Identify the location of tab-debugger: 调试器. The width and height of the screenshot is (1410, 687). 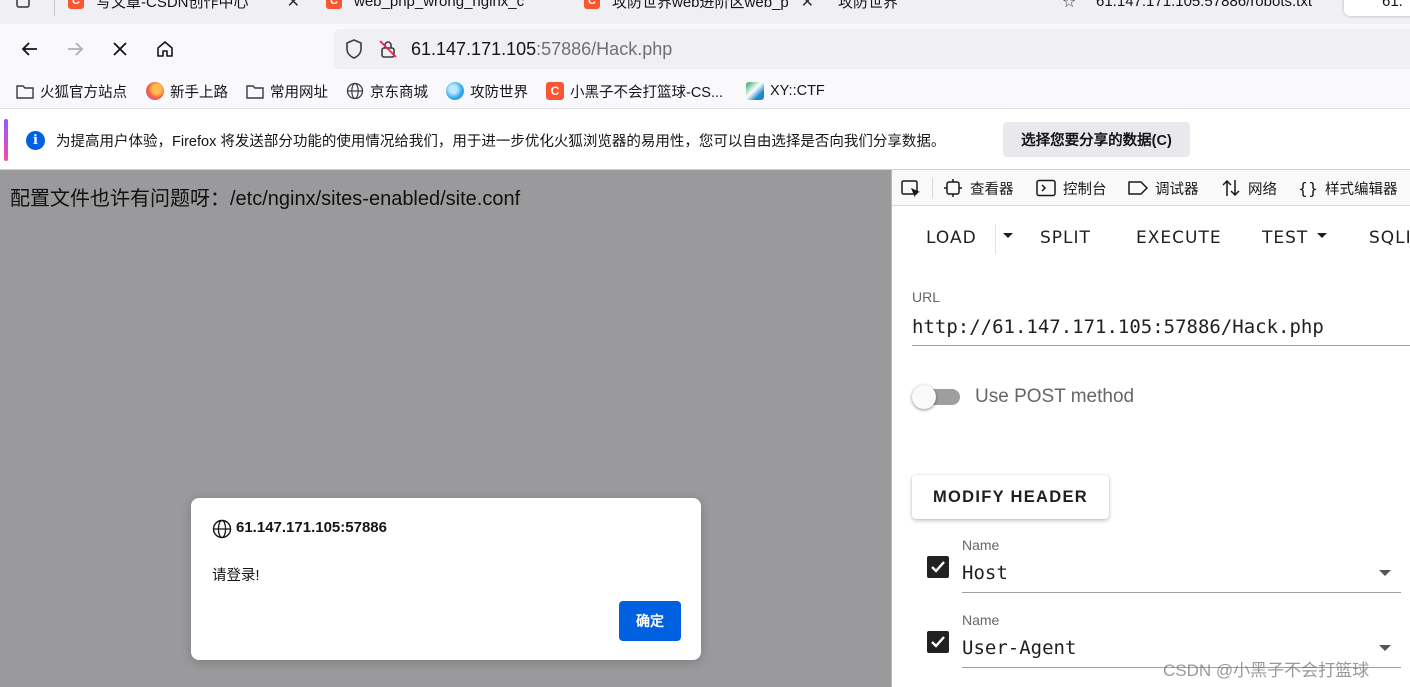
(1163, 188).